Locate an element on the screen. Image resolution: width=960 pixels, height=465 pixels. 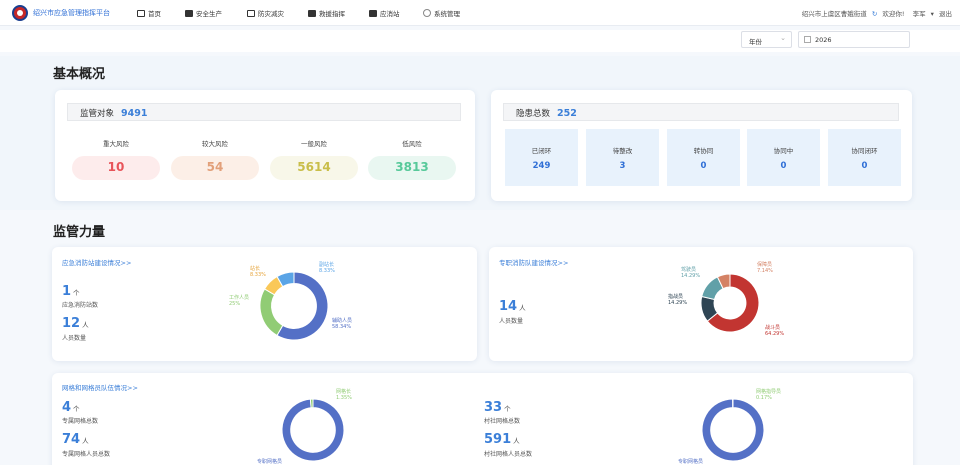
grid-right-count-label: 村社网格总数 is located at coordinates (502, 421).